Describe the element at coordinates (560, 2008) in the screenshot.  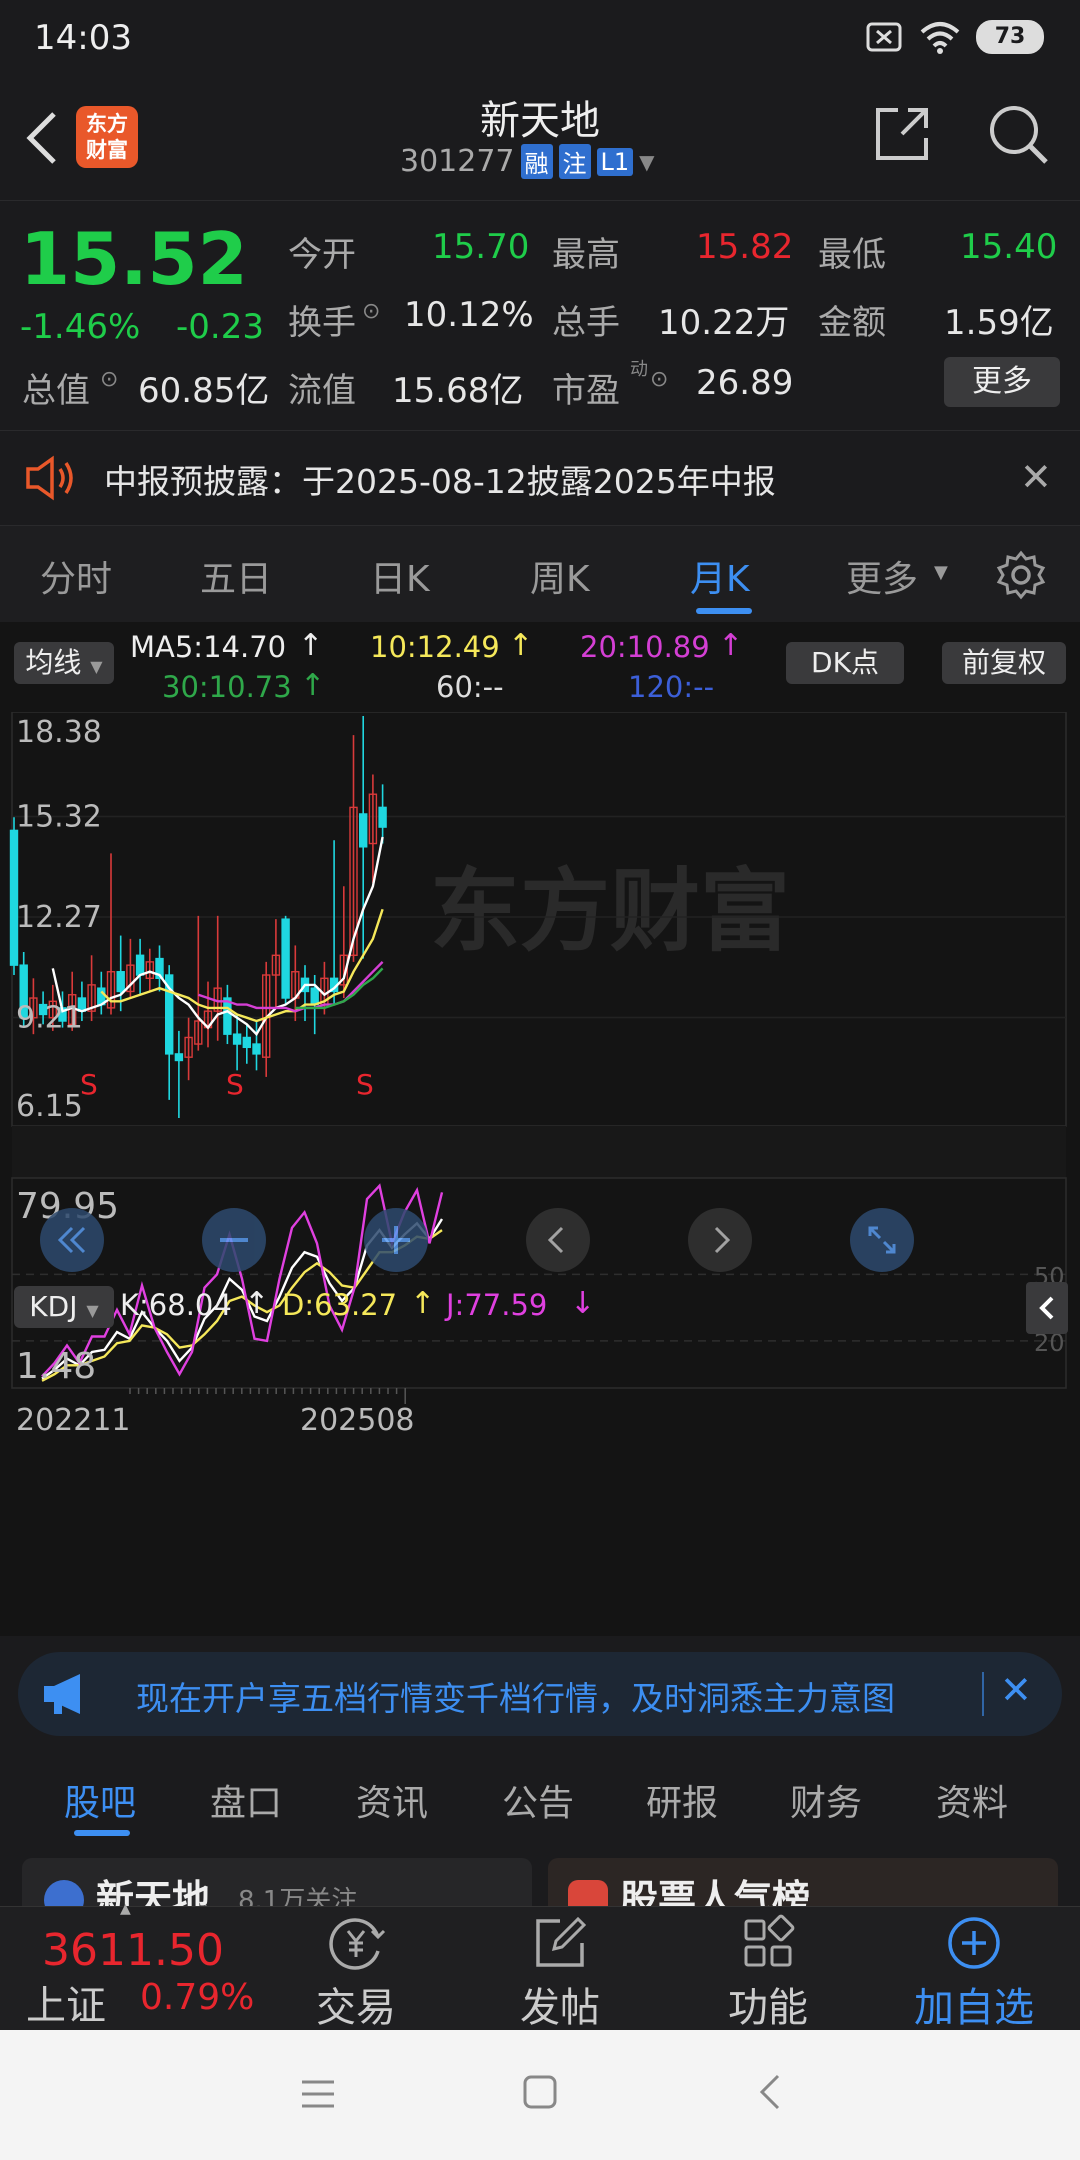
I see `post-label: 发帖` at that location.